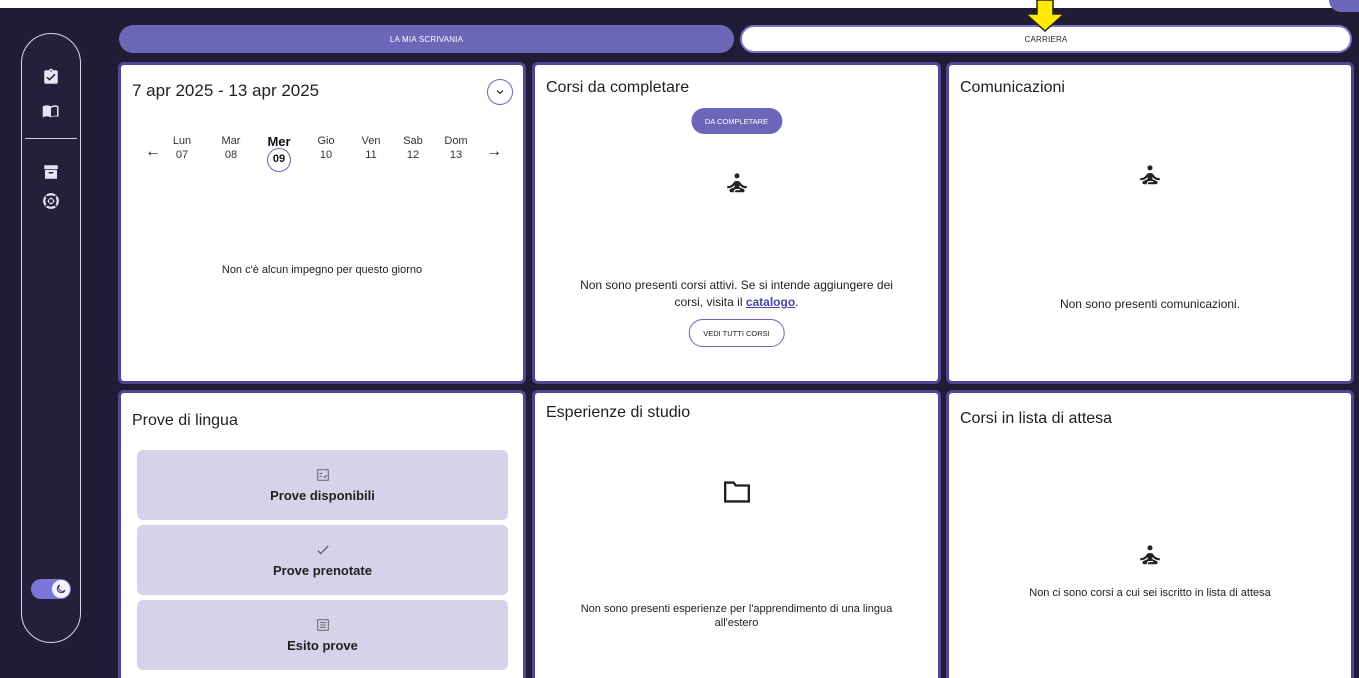  Describe the element at coordinates (231, 155) in the screenshot. I see `day-number: 08` at that location.